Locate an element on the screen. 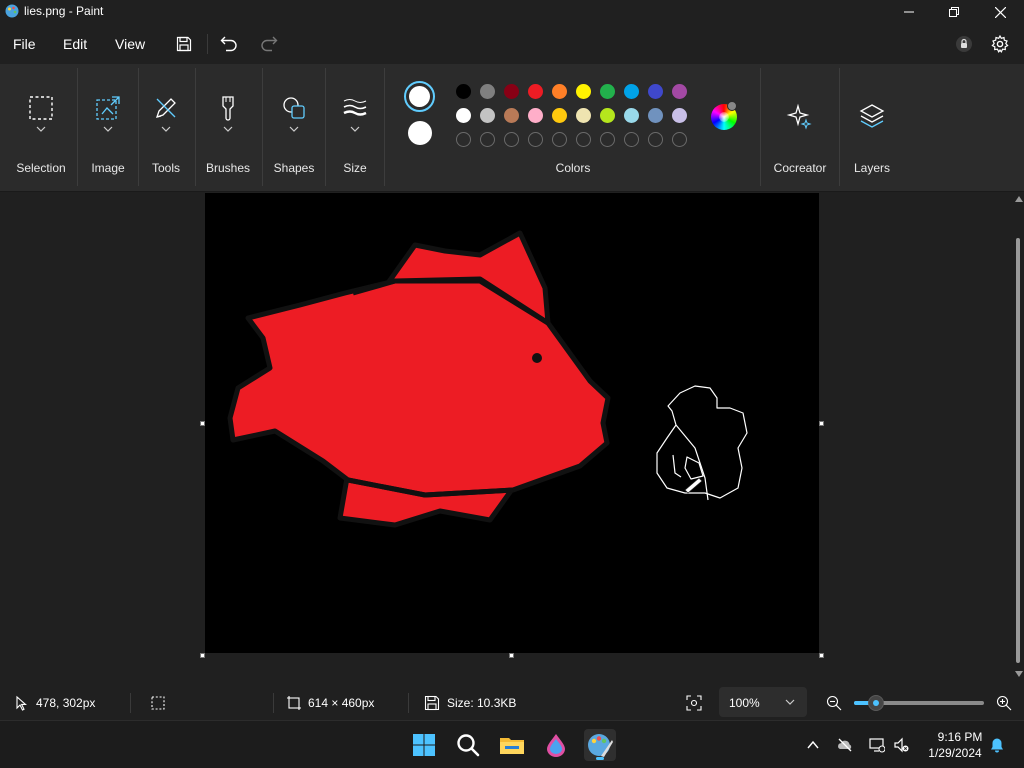 This screenshot has height=768, width=1024. brushes-group: Brushes is located at coordinates (228, 128).